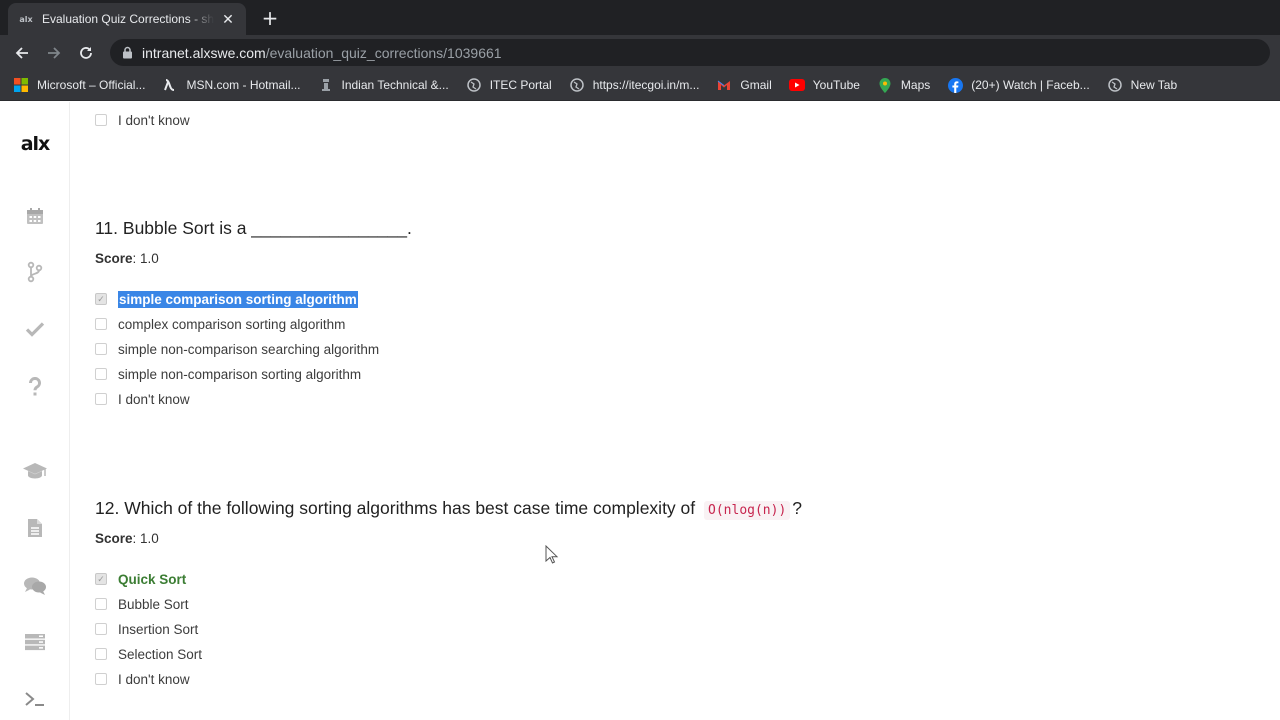  Describe the element at coordinates (127, 19) in the screenshot. I see `tab-active: alx Evaluation Quiz Corrections - sho ✕` at that location.